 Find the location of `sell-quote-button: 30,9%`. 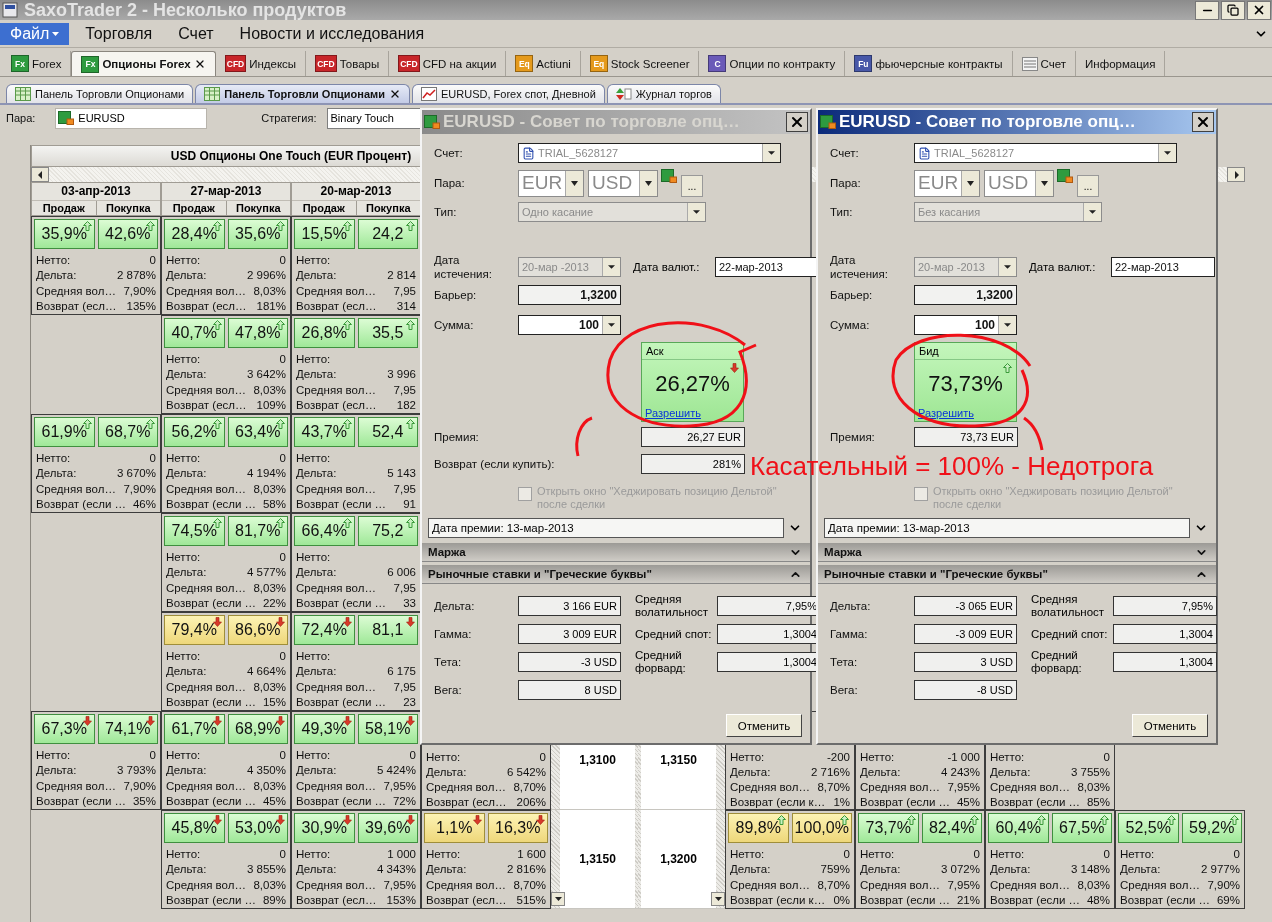

sell-quote-button: 30,9% is located at coordinates (324, 828).